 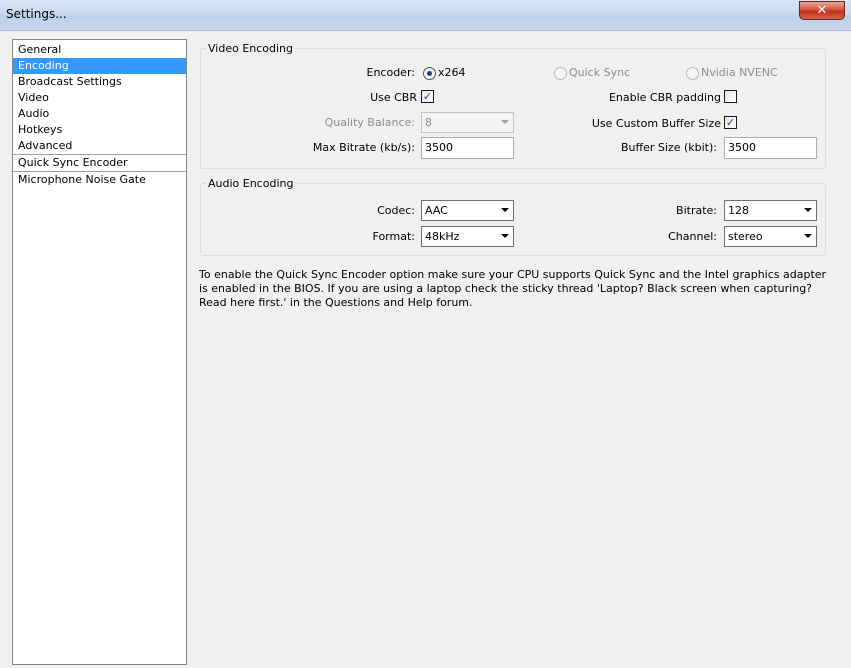 I want to click on format-select: 48kHz, so click(x=467, y=236).